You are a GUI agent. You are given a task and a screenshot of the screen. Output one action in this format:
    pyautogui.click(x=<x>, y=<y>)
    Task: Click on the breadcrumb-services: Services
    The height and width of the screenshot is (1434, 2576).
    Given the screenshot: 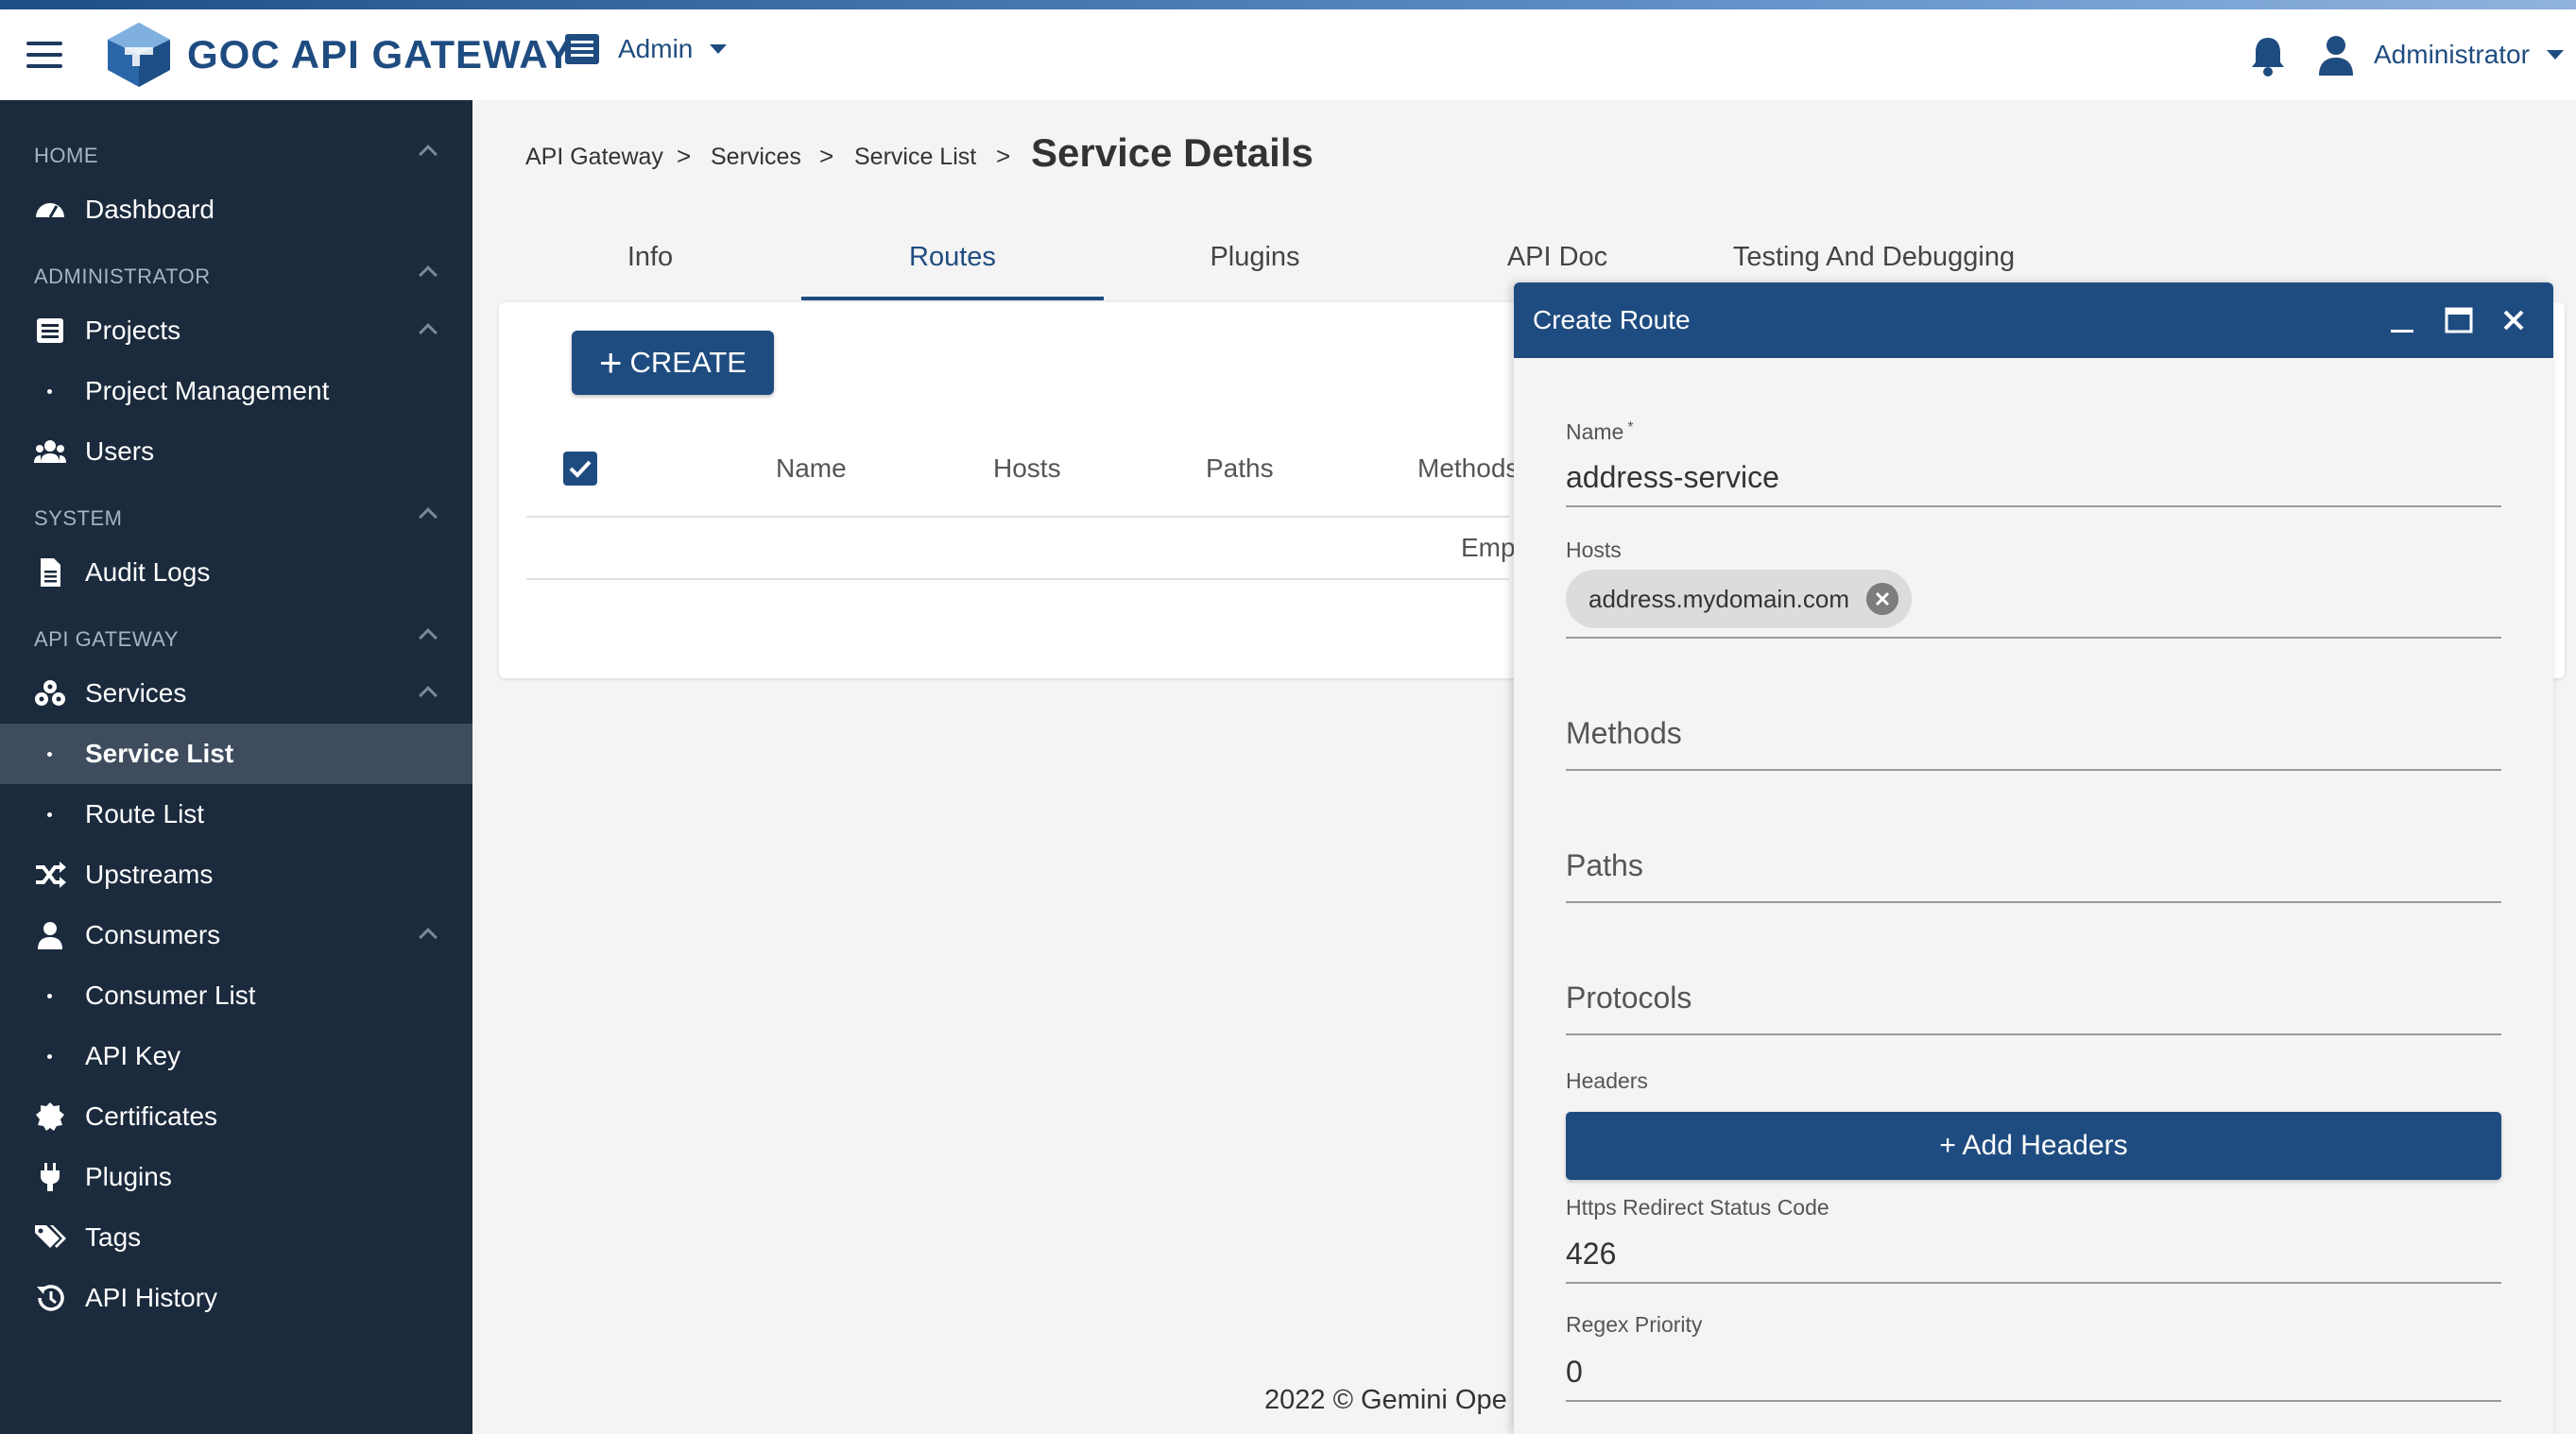 What is the action you would take?
    pyautogui.click(x=756, y=158)
    